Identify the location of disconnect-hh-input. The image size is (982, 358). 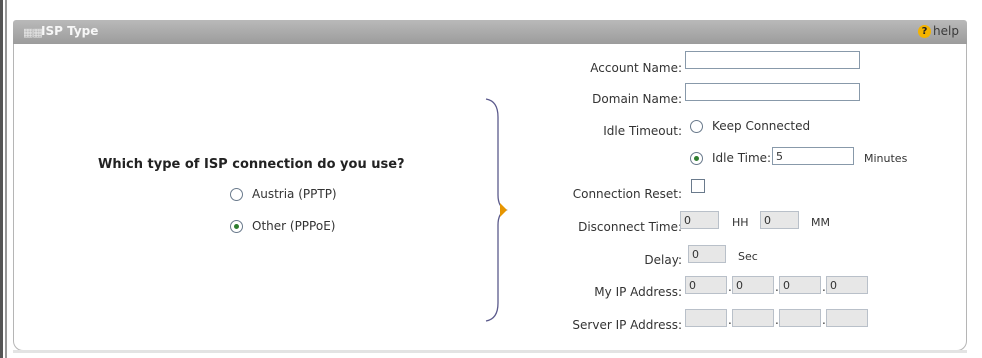
(699, 220).